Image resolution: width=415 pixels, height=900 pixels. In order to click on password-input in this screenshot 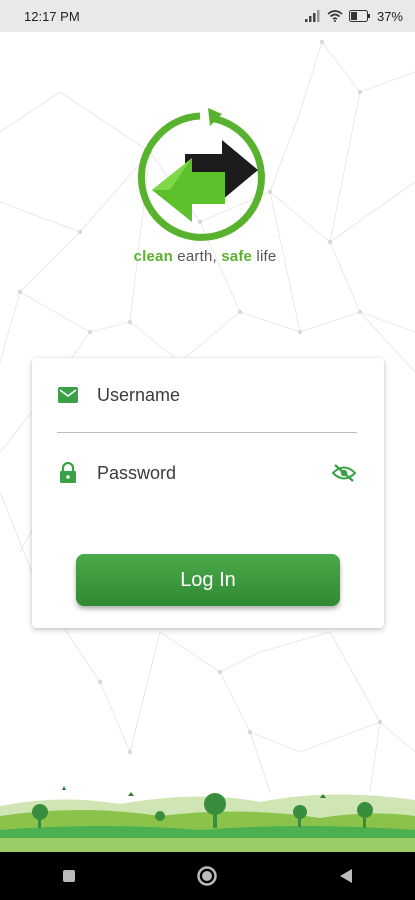, I will do `click(214, 473)`.